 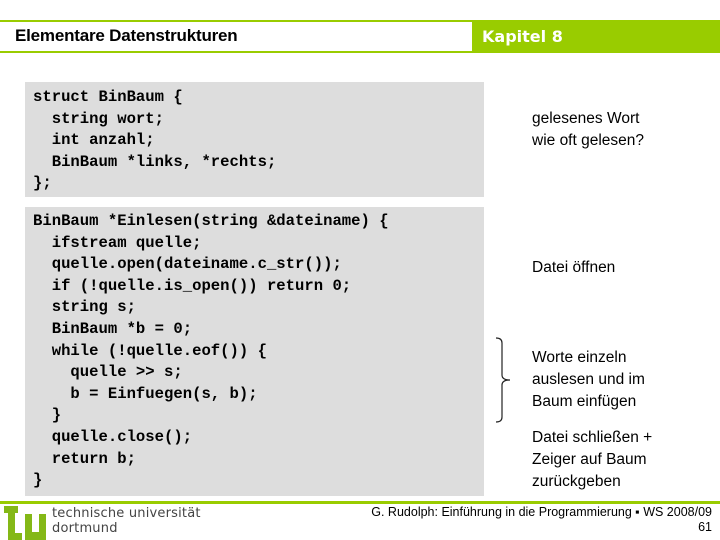 What do you see at coordinates (126, 513) in the screenshot?
I see `university-name-line1: technische universität` at bounding box center [126, 513].